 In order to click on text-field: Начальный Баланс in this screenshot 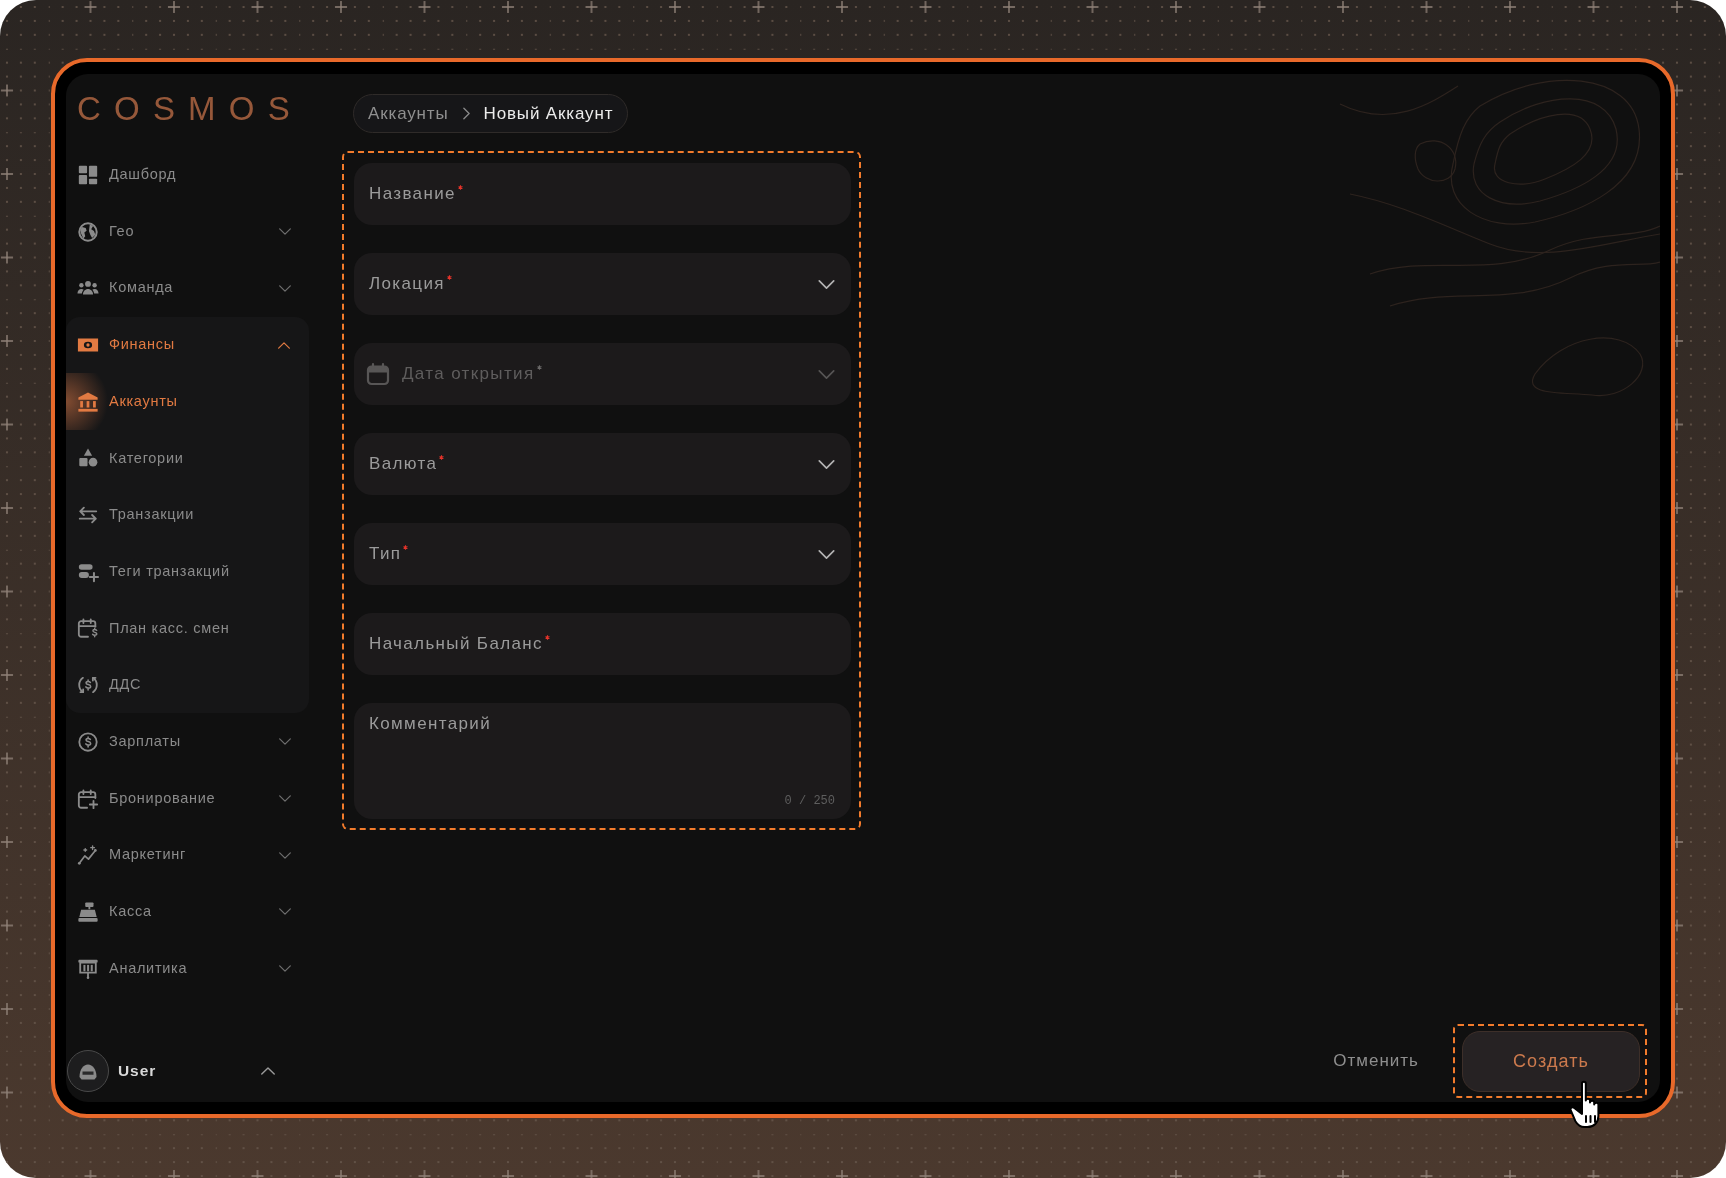, I will do `click(602, 644)`.